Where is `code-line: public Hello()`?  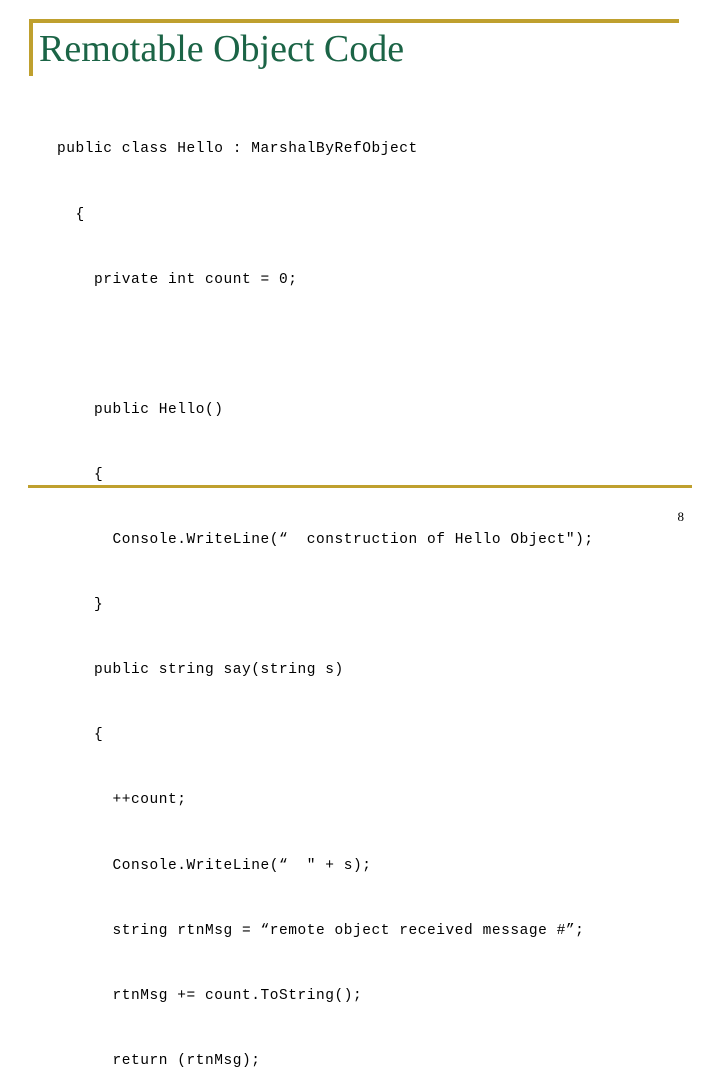 code-line: public Hello() is located at coordinates (140, 409).